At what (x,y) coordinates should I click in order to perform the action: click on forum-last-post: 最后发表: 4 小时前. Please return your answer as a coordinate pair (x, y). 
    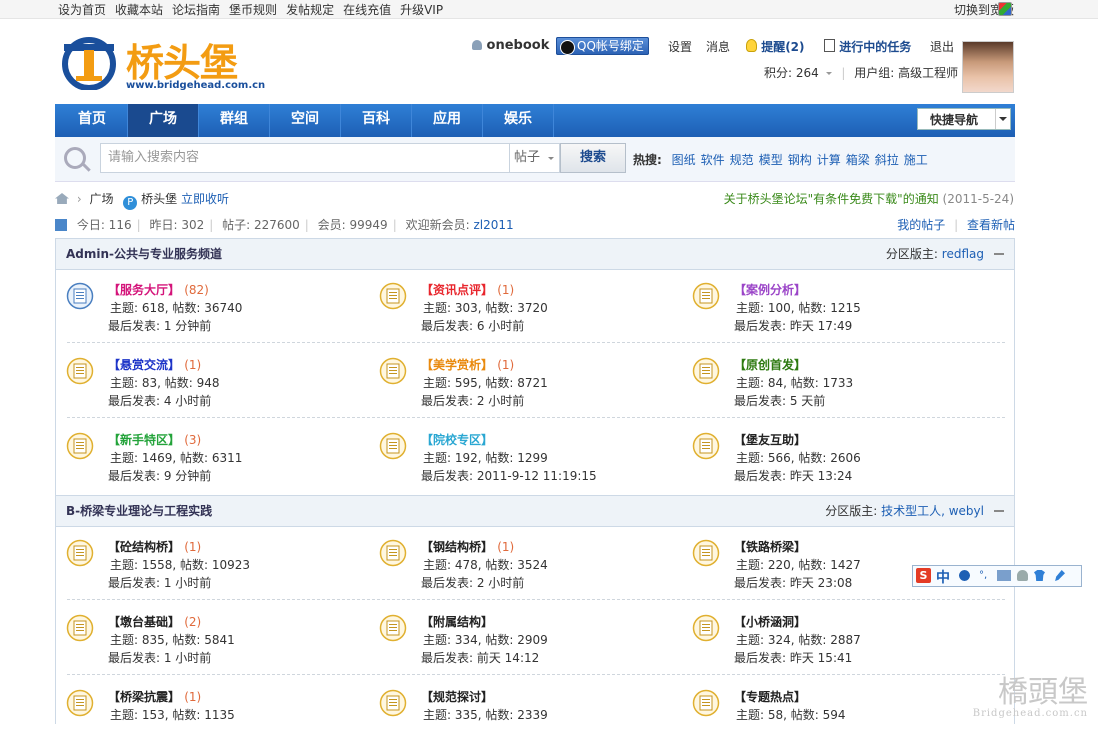
    Looking at the image, I should click on (159, 400).